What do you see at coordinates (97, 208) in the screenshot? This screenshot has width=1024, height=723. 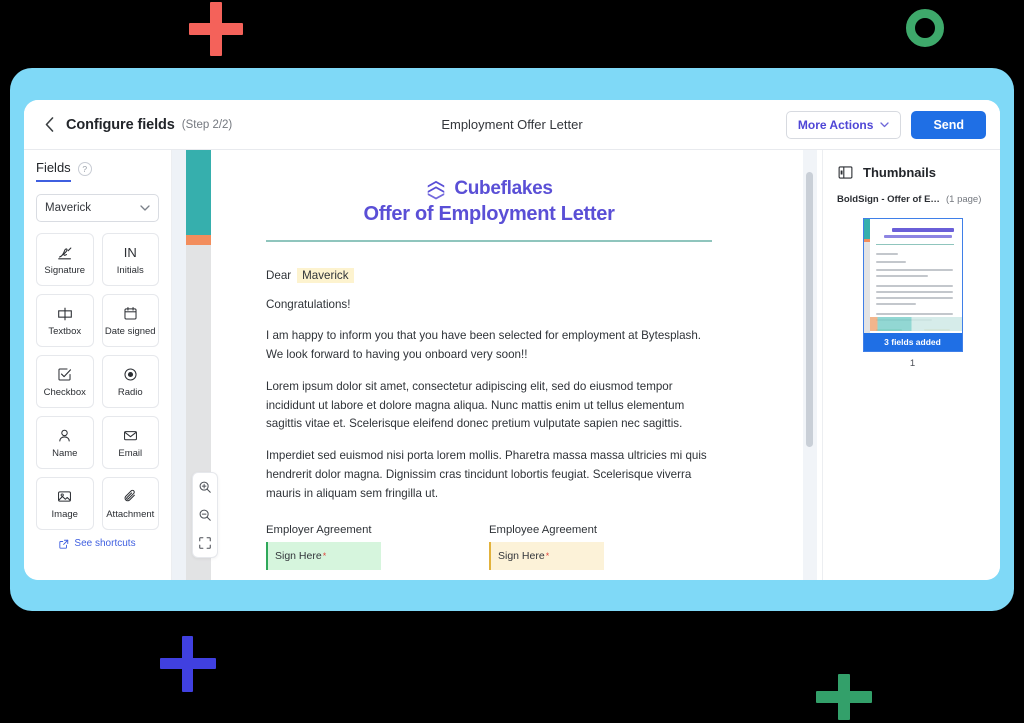 I see `recipient-select: Maverick` at bounding box center [97, 208].